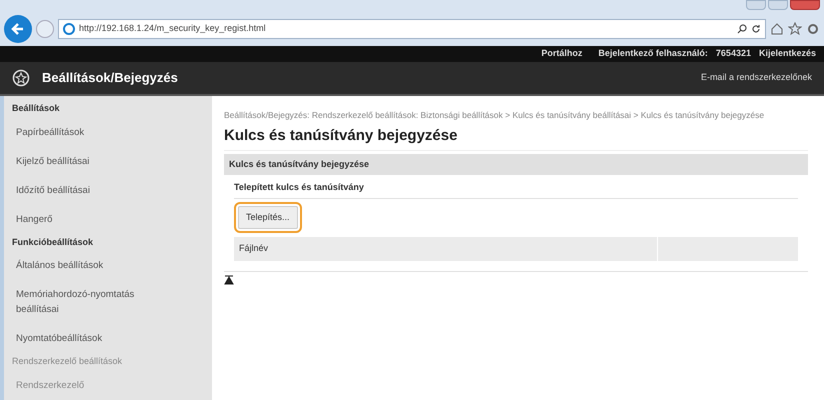 This screenshot has width=824, height=400. What do you see at coordinates (36, 108) in the screenshot?
I see `sidebar-section-title: Beállítások` at bounding box center [36, 108].